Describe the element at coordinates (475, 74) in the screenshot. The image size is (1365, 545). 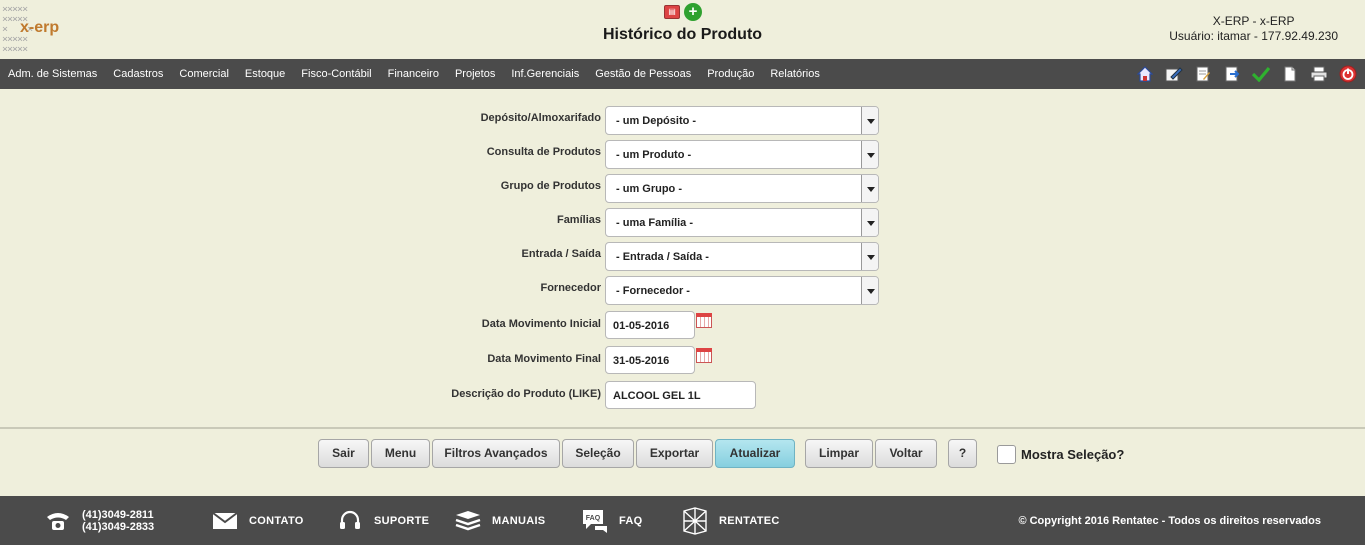
I see `menu-projetos: Projetos` at that location.